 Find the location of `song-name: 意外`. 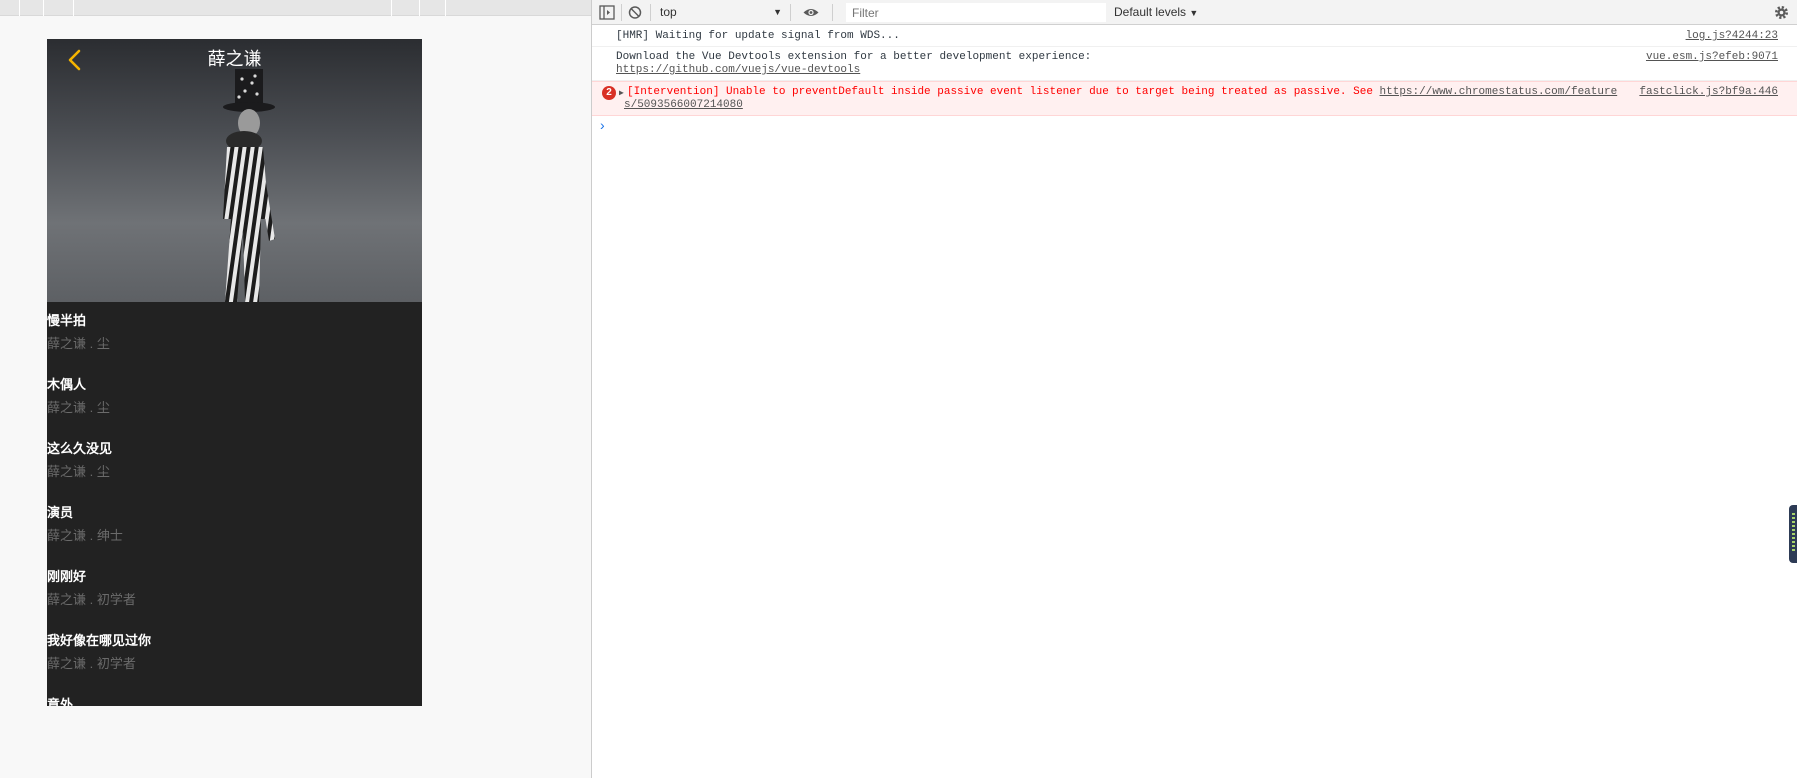

song-name: 意外 is located at coordinates (60, 701).